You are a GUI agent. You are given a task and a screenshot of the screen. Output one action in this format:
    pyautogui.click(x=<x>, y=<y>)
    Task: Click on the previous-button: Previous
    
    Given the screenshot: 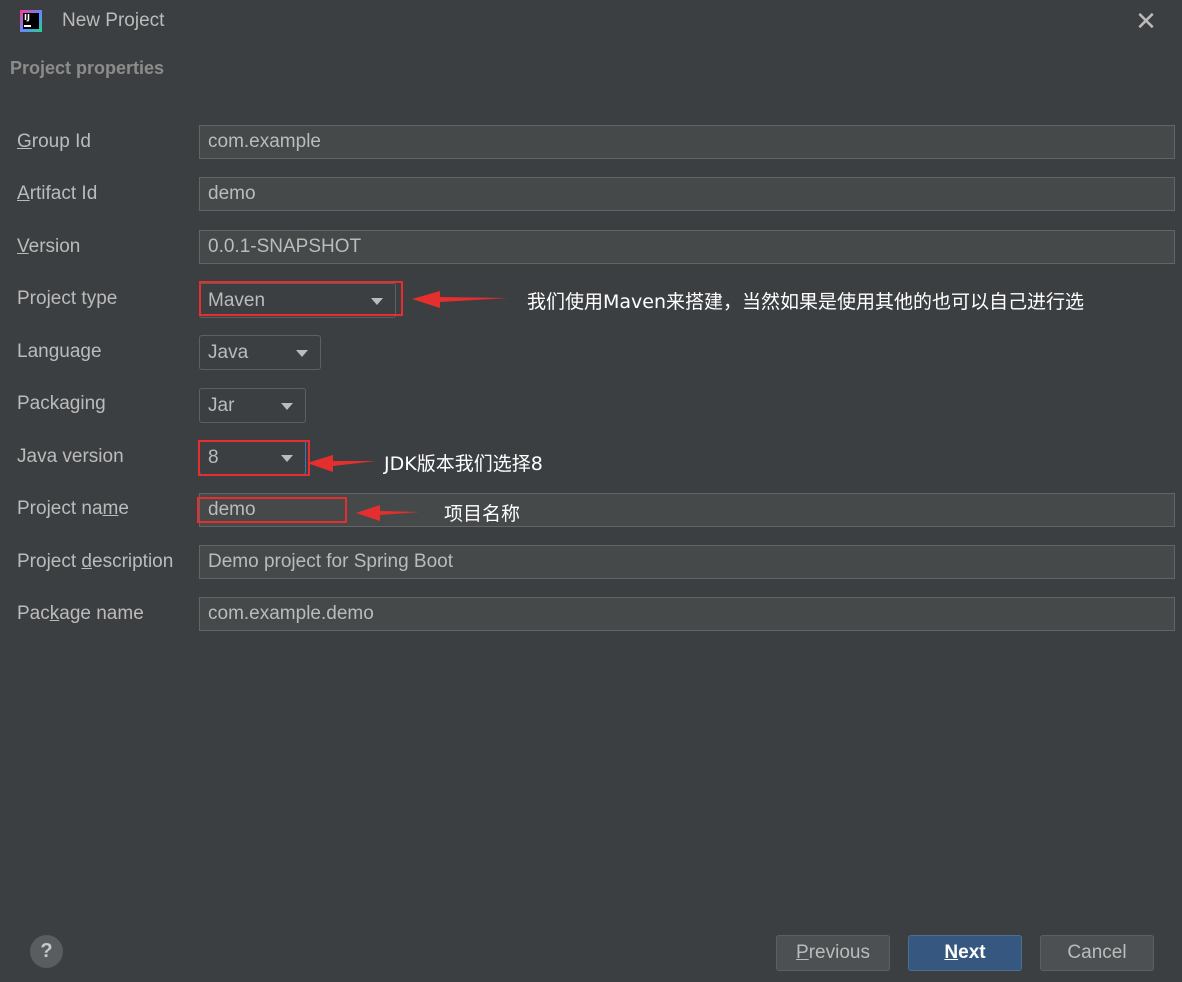 What is the action you would take?
    pyautogui.click(x=833, y=953)
    